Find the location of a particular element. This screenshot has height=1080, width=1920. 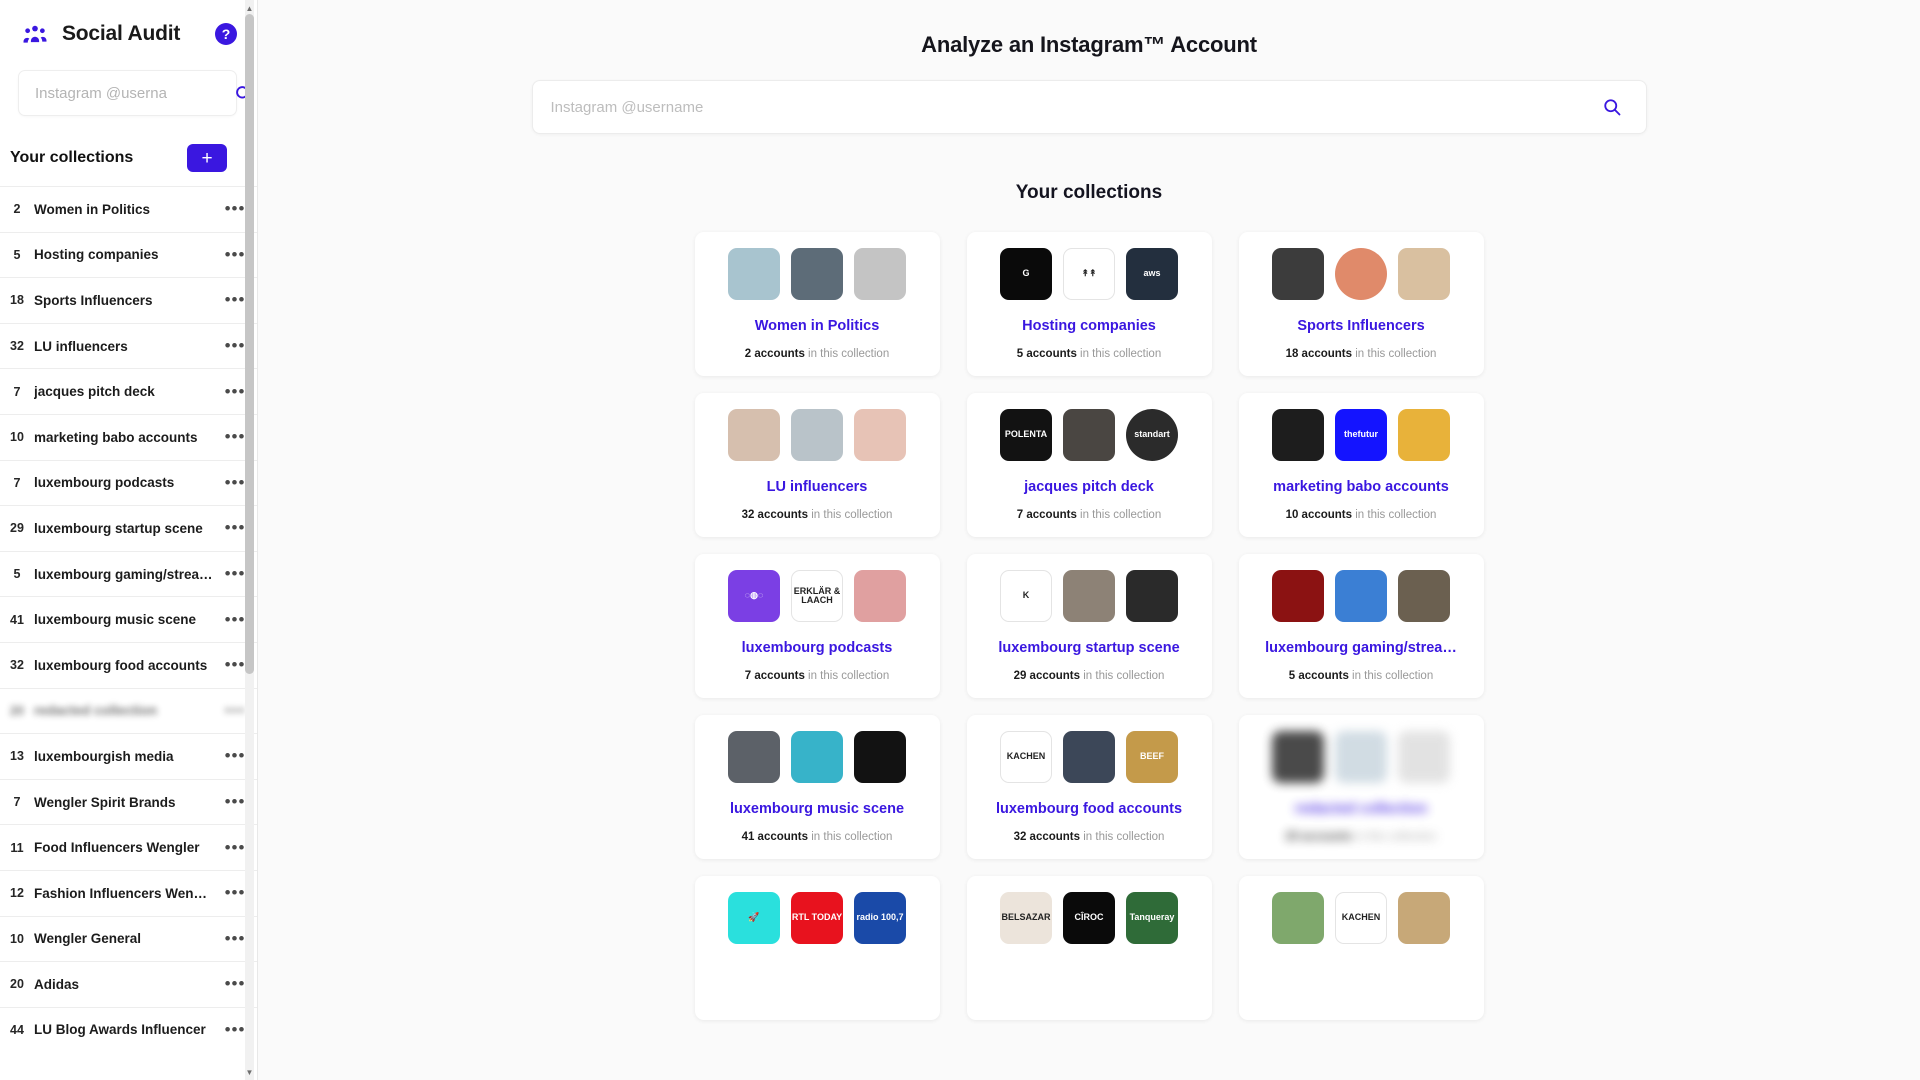

card-title: LU influencers is located at coordinates (817, 487).